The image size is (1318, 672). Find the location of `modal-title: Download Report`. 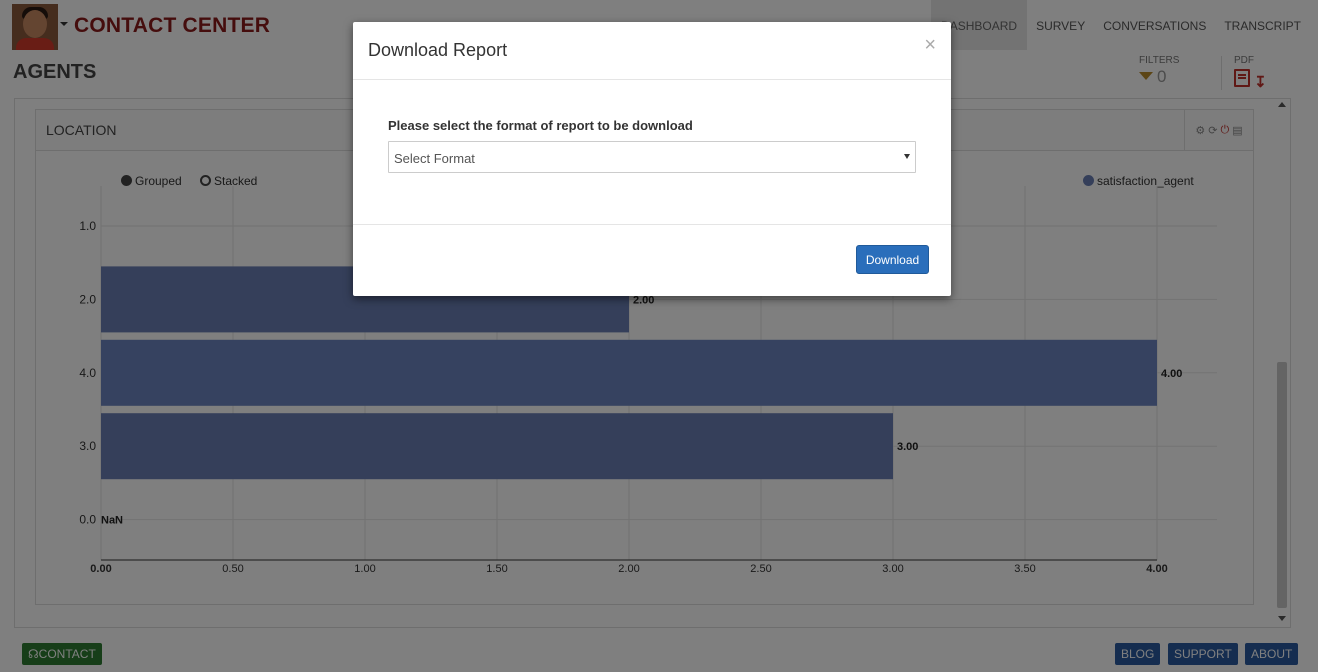

modal-title: Download Report is located at coordinates (438, 50).